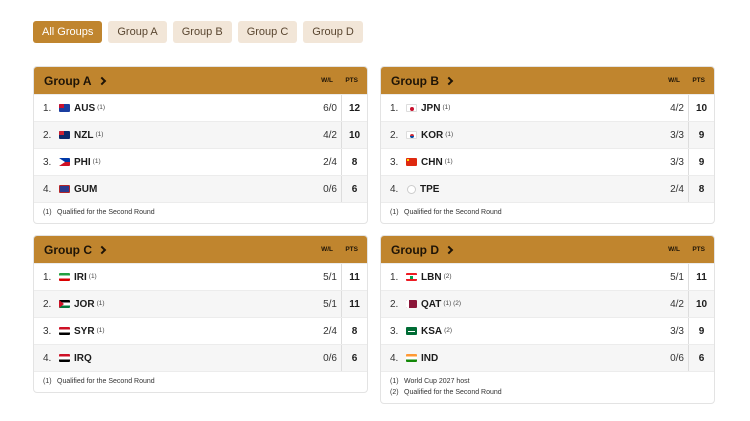 The width and height of the screenshot is (750, 421). Describe the element at coordinates (68, 81) in the screenshot. I see `group-a-title: Group A` at that location.